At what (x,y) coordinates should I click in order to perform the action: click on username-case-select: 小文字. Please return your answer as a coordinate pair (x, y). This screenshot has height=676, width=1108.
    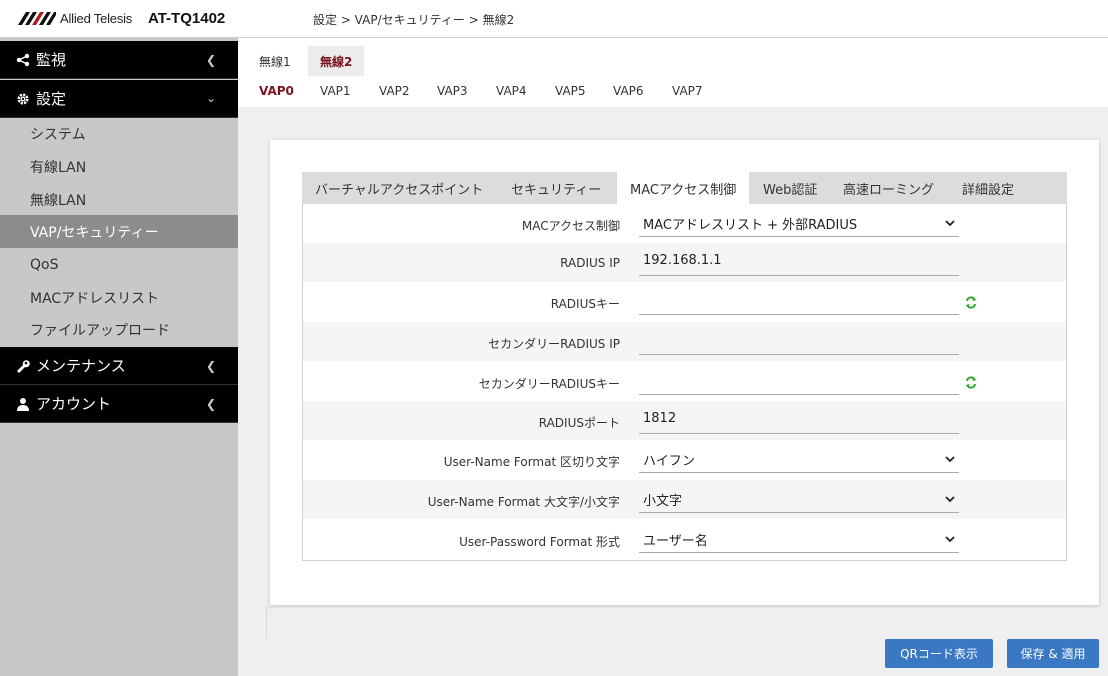
    Looking at the image, I should click on (799, 499).